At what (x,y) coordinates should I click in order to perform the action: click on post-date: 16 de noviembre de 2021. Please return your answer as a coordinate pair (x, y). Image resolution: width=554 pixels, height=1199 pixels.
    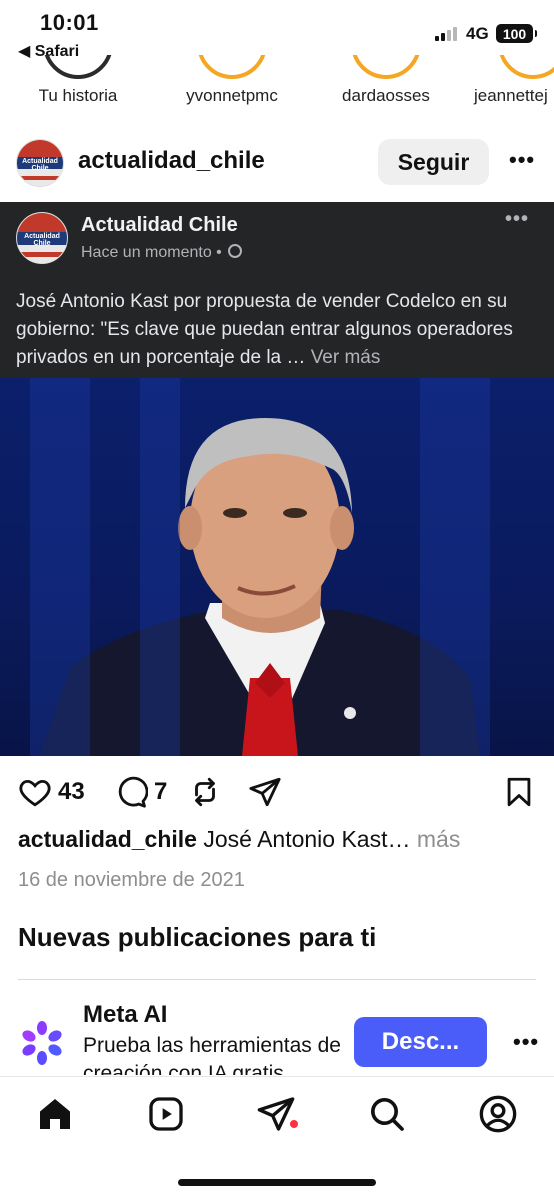
    Looking at the image, I should click on (131, 880).